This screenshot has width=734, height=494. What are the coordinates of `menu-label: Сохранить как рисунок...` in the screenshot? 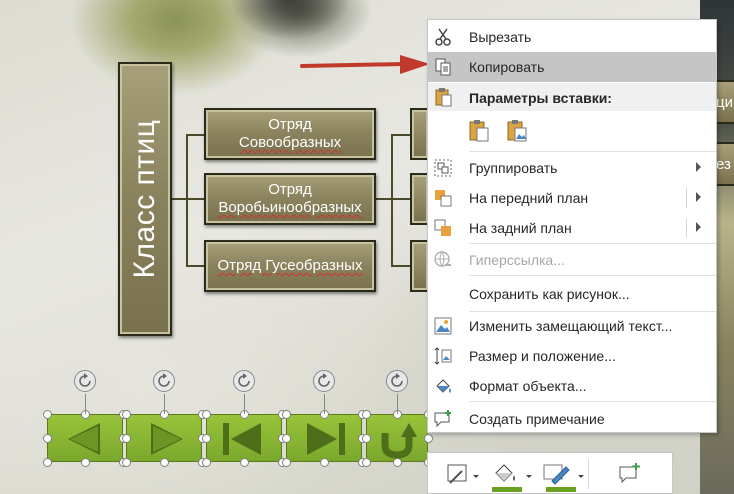 It's located at (549, 294).